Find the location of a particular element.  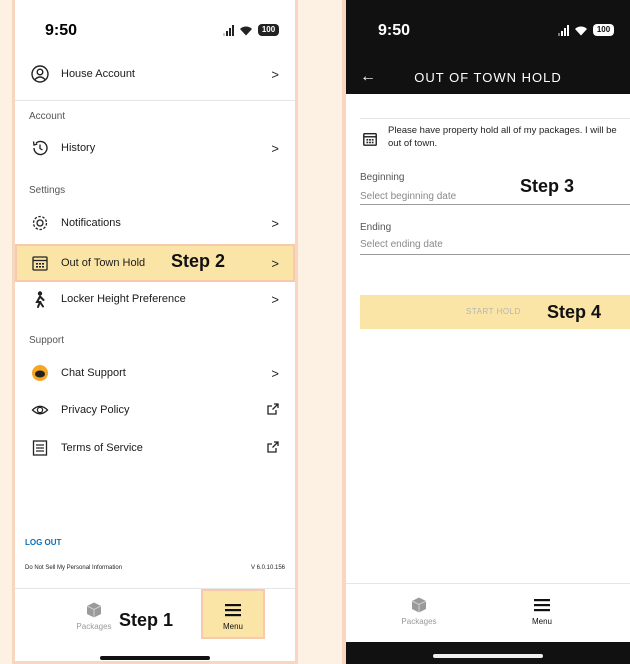

tab-packages-label: Packages is located at coordinates (419, 621).